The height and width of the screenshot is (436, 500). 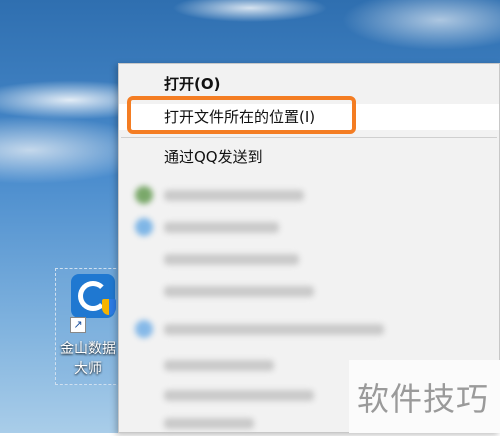 What do you see at coordinates (423, 399) in the screenshot?
I see `watermark-text: 软件技巧` at bounding box center [423, 399].